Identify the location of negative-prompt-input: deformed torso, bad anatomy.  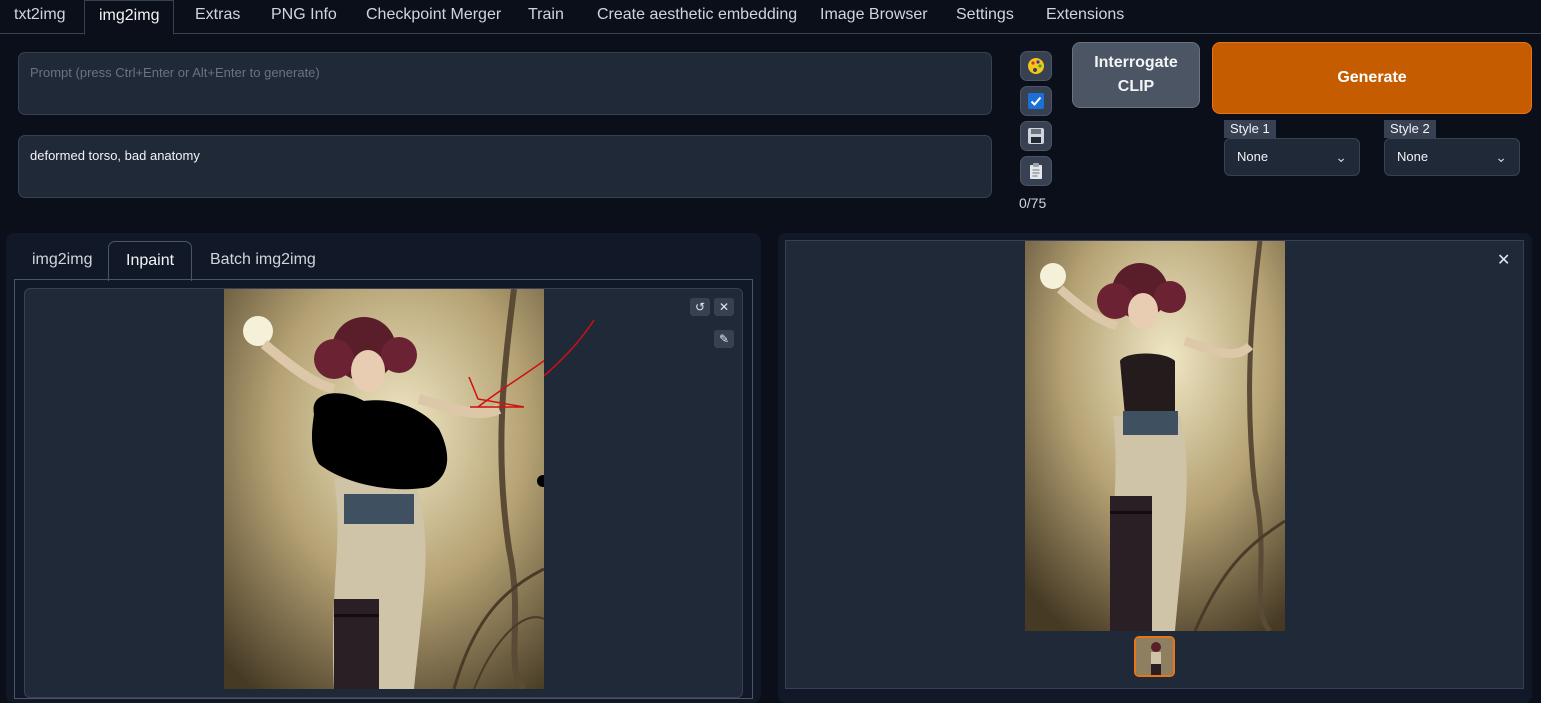
(505, 166).